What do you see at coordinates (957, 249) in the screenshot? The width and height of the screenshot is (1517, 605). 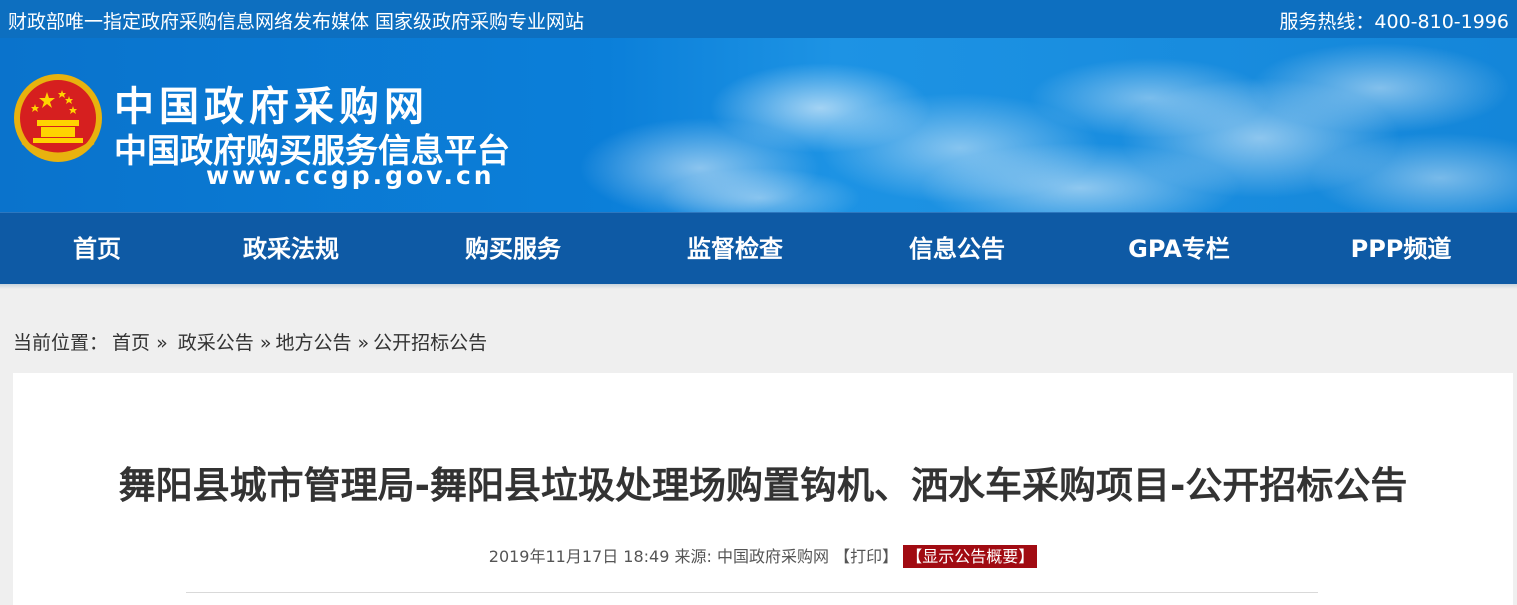 I see `nav-item-announcements: 信息公告` at bounding box center [957, 249].